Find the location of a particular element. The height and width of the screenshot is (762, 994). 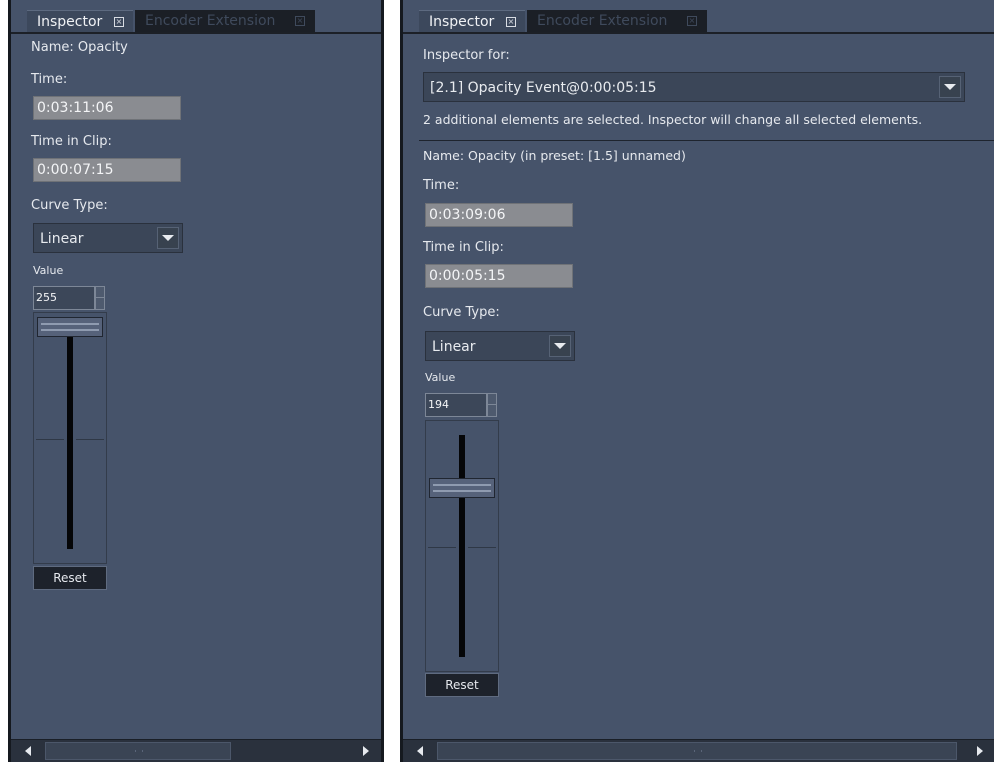

inspector-for-label: Inspector for: is located at coordinates (466, 55).